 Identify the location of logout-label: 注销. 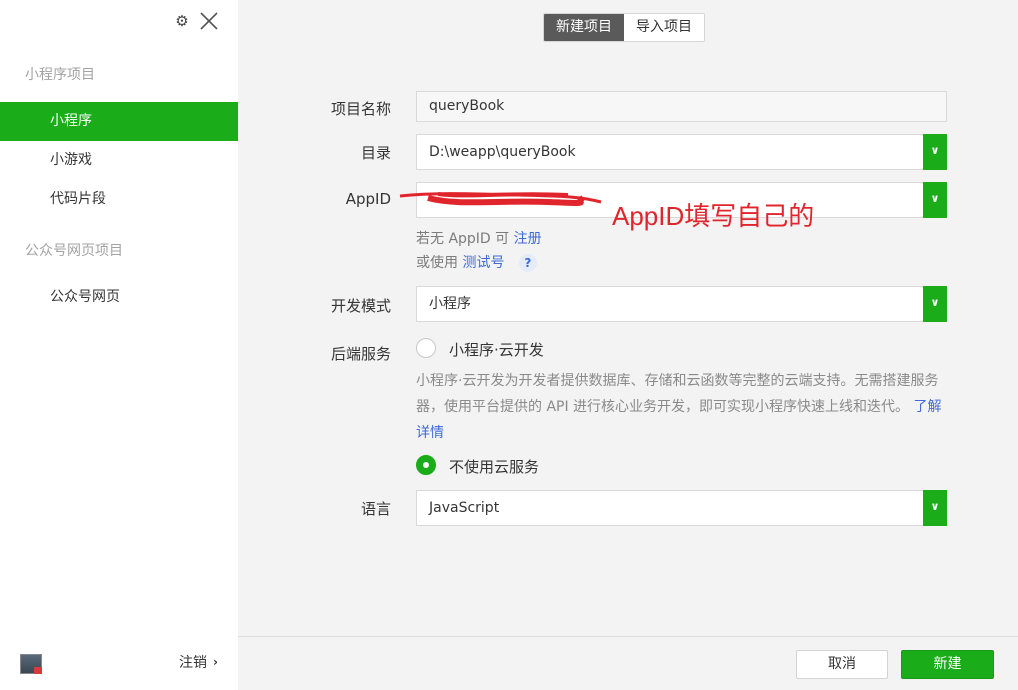
(193, 663).